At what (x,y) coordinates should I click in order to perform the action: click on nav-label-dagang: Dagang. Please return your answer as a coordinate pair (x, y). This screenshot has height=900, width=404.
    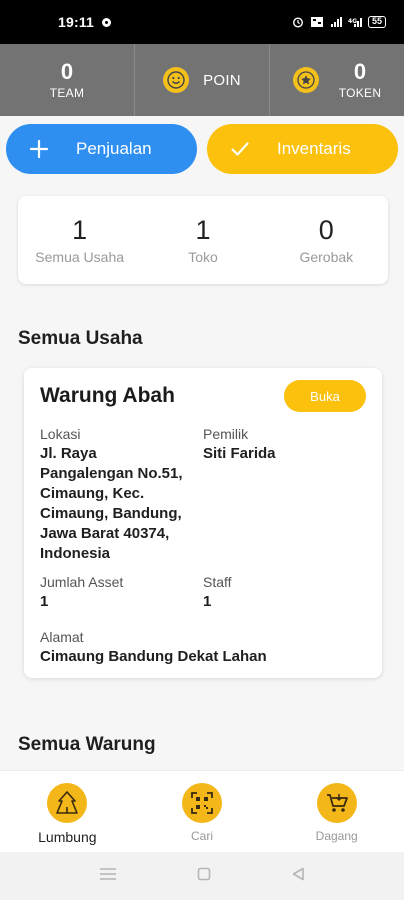
    Looking at the image, I should click on (336, 836).